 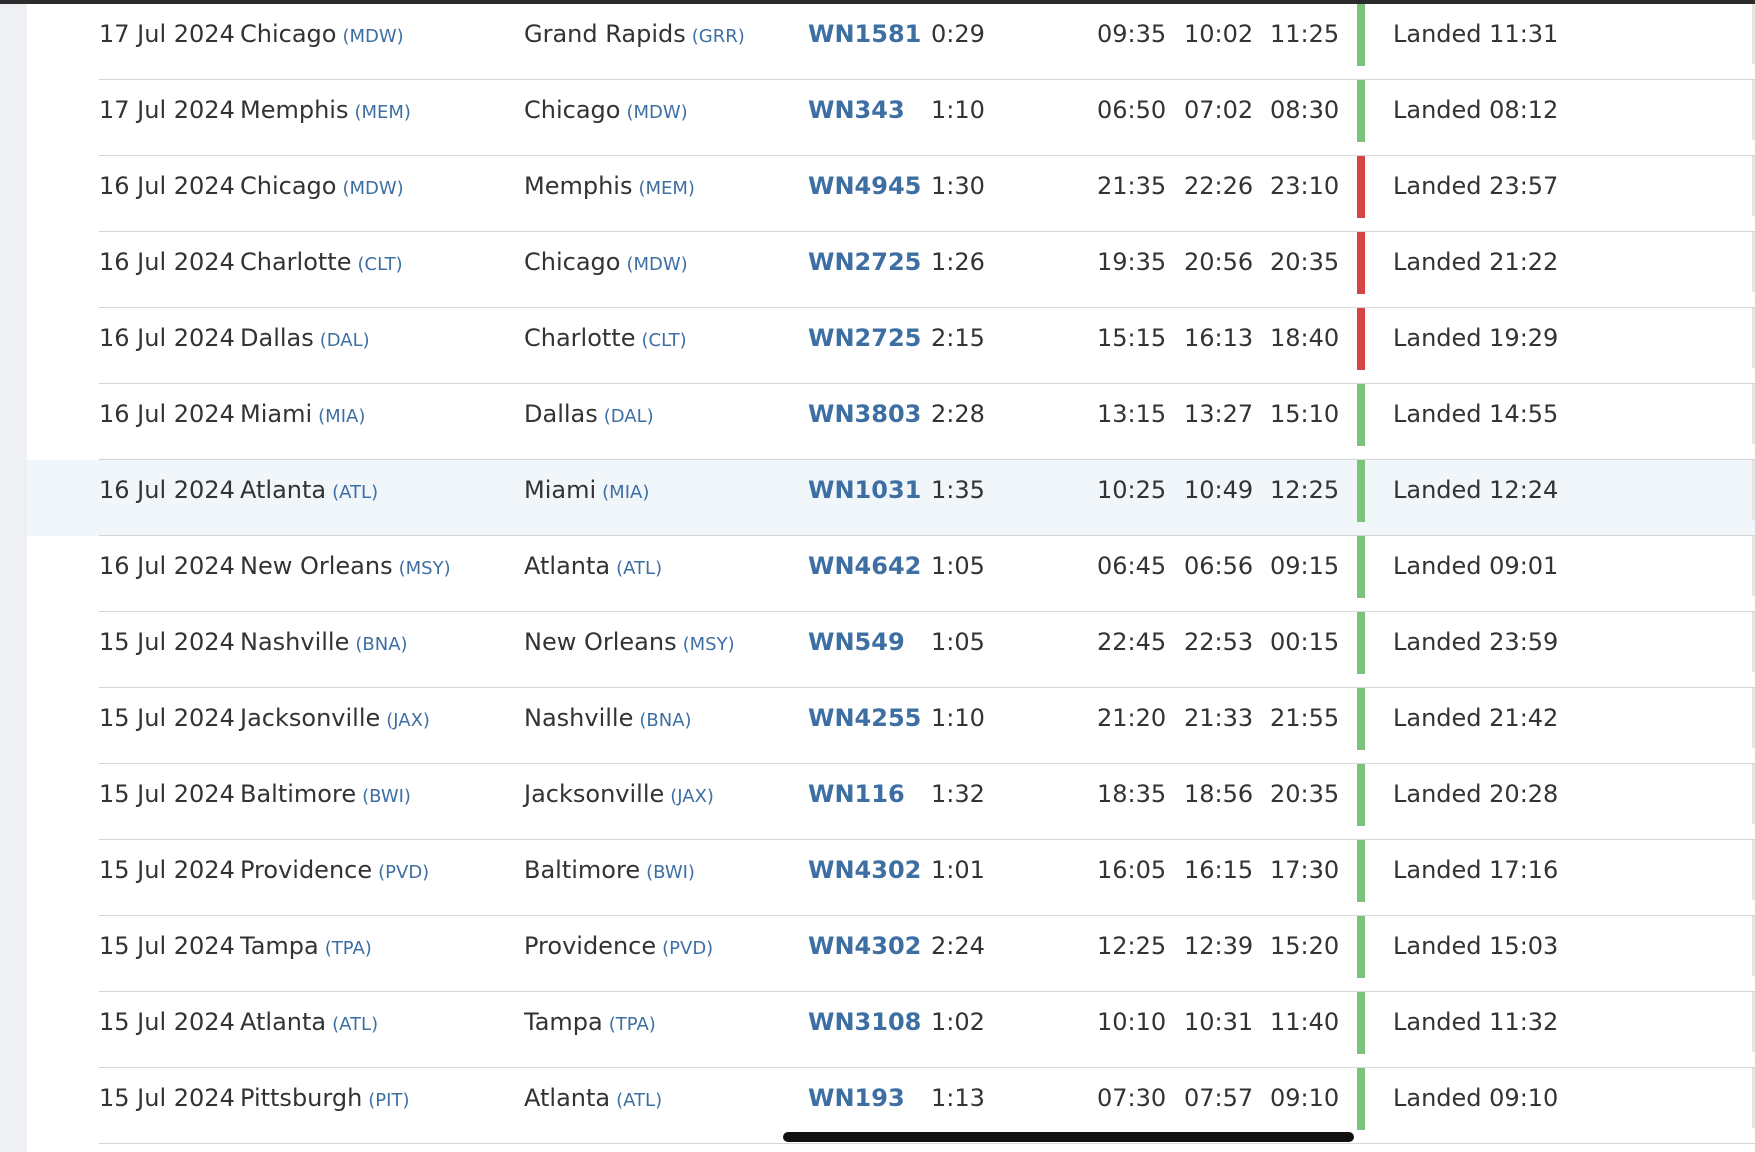 What do you see at coordinates (589, 422) in the screenshot?
I see `destination-cell: Dallas (DAL)` at bounding box center [589, 422].